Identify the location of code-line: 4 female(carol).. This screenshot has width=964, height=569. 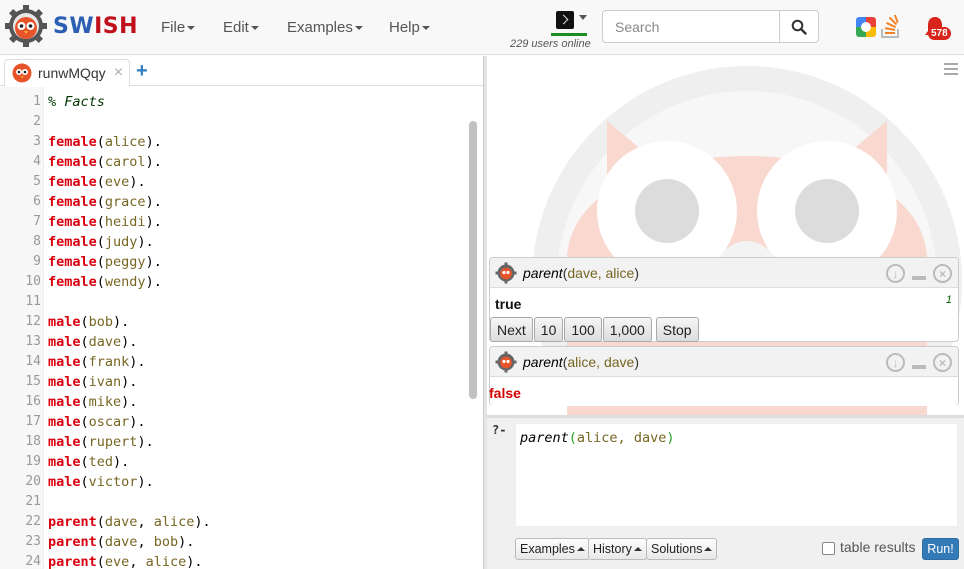
(233, 162).